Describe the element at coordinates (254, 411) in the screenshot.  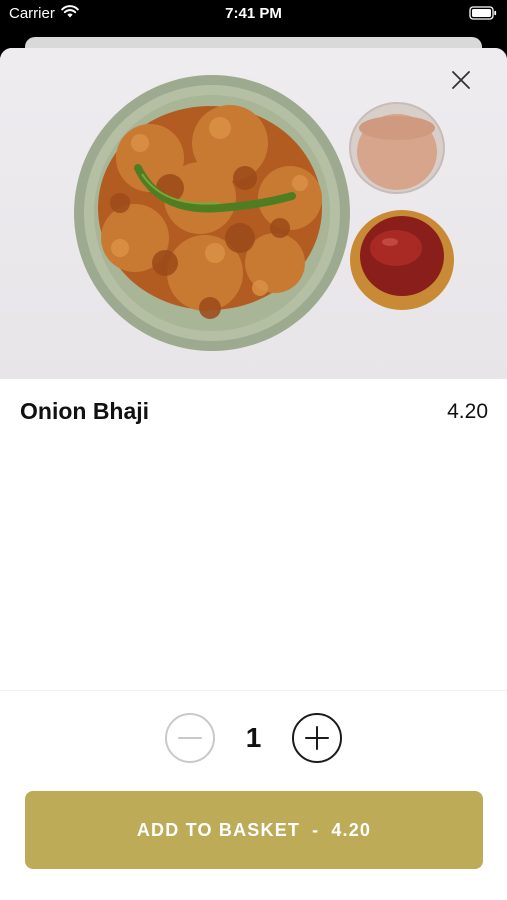
I see `product-title-row: Onion Bhaji 4.20` at that location.